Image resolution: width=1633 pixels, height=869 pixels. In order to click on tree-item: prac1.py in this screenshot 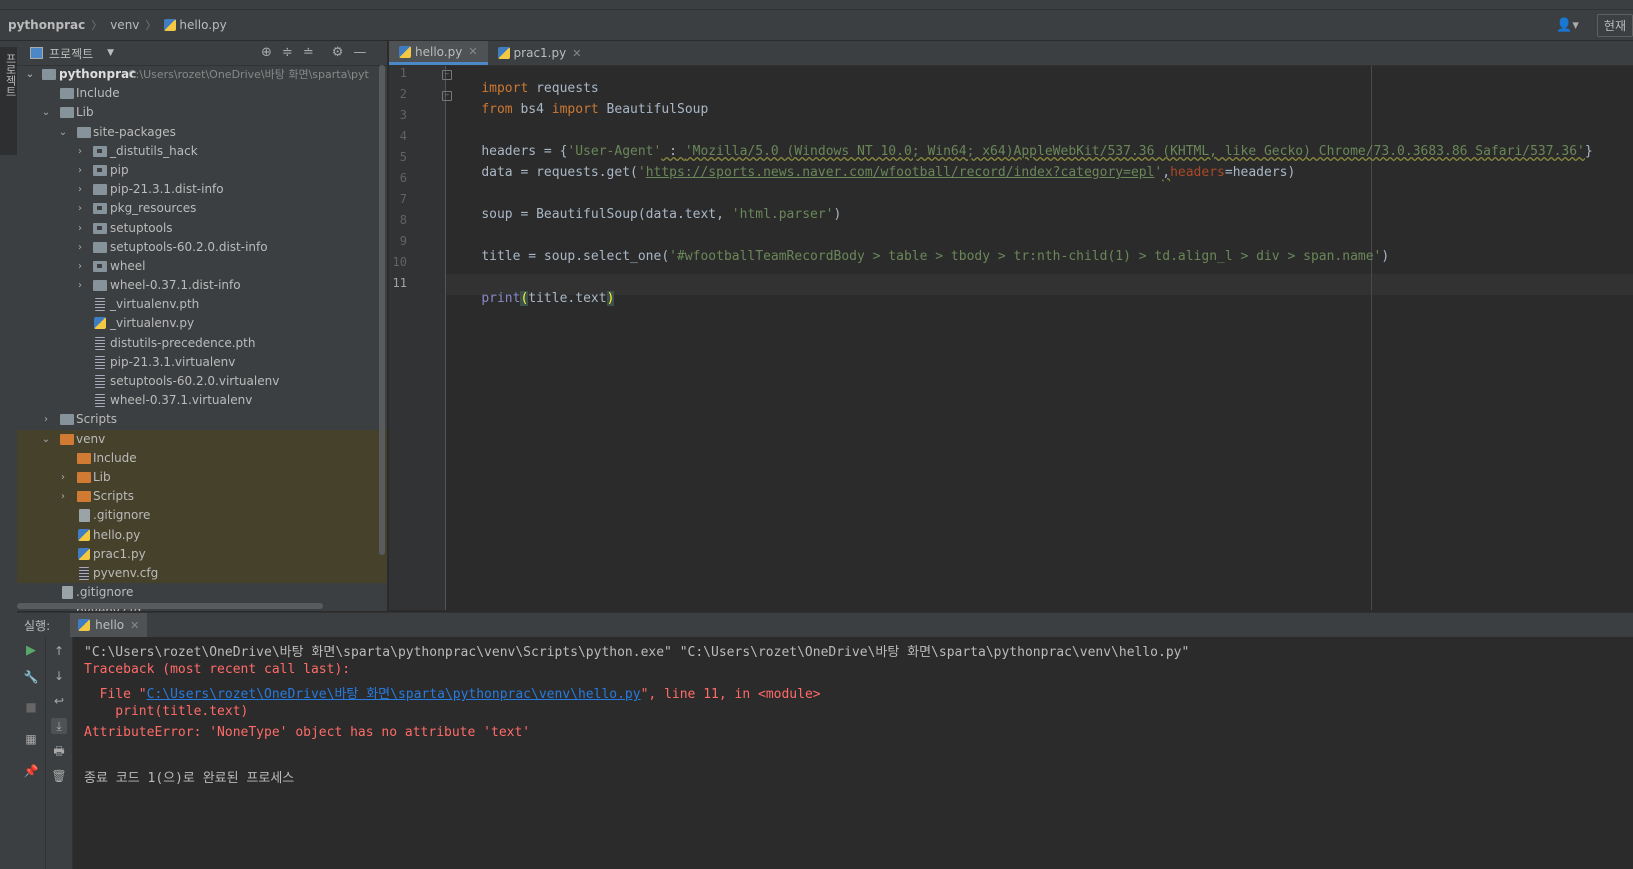, I will do `click(202, 554)`.